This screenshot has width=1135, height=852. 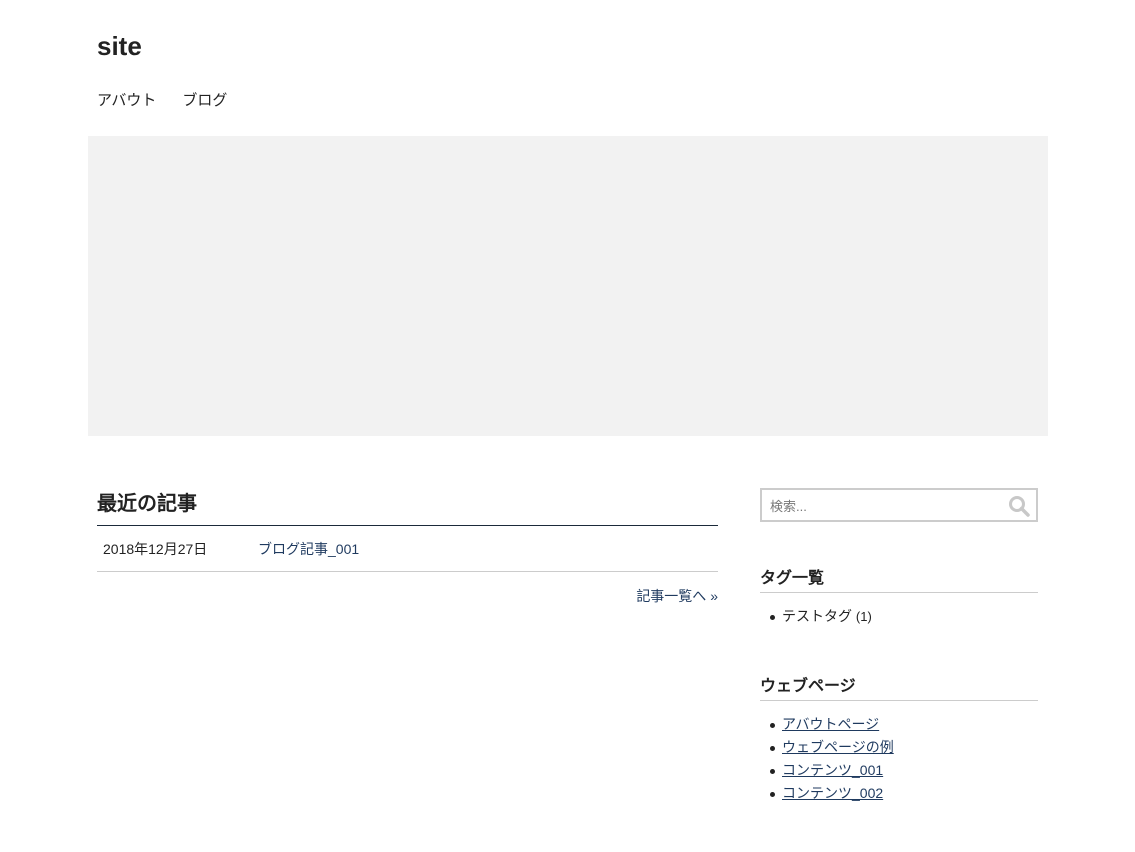 I want to click on page-list-item: アバウトページ, so click(x=899, y=724).